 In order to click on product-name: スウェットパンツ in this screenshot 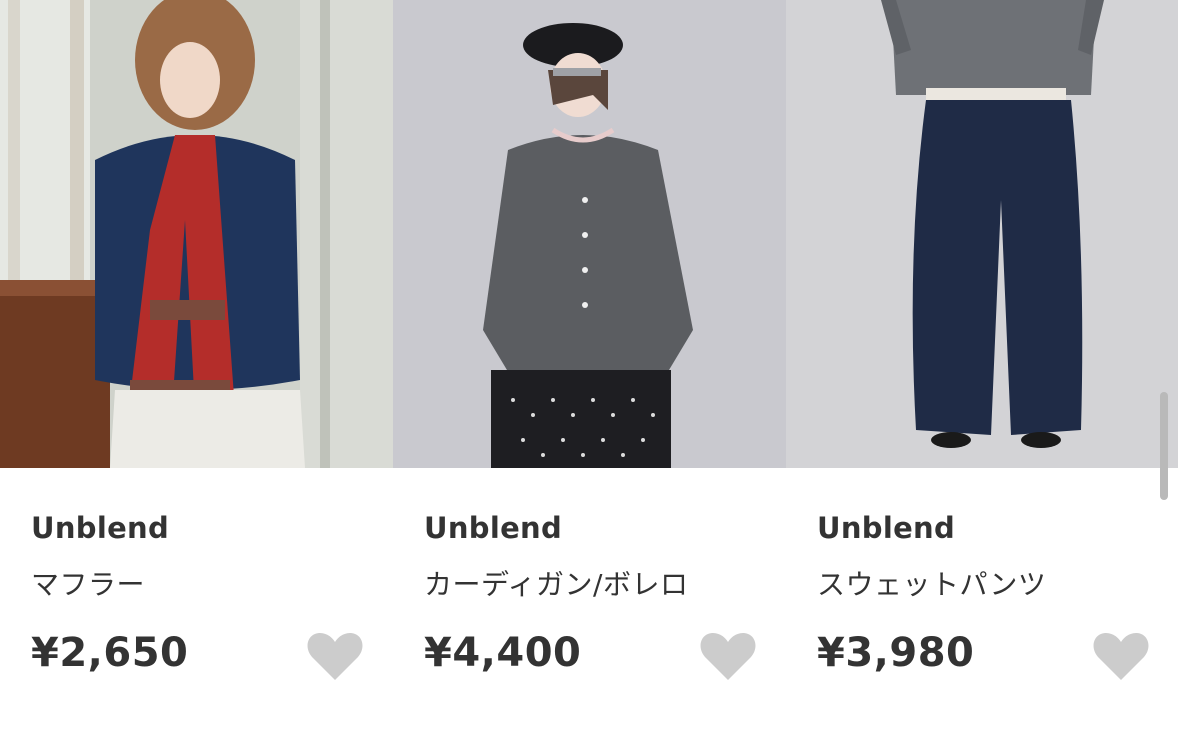, I will do `click(931, 583)`.